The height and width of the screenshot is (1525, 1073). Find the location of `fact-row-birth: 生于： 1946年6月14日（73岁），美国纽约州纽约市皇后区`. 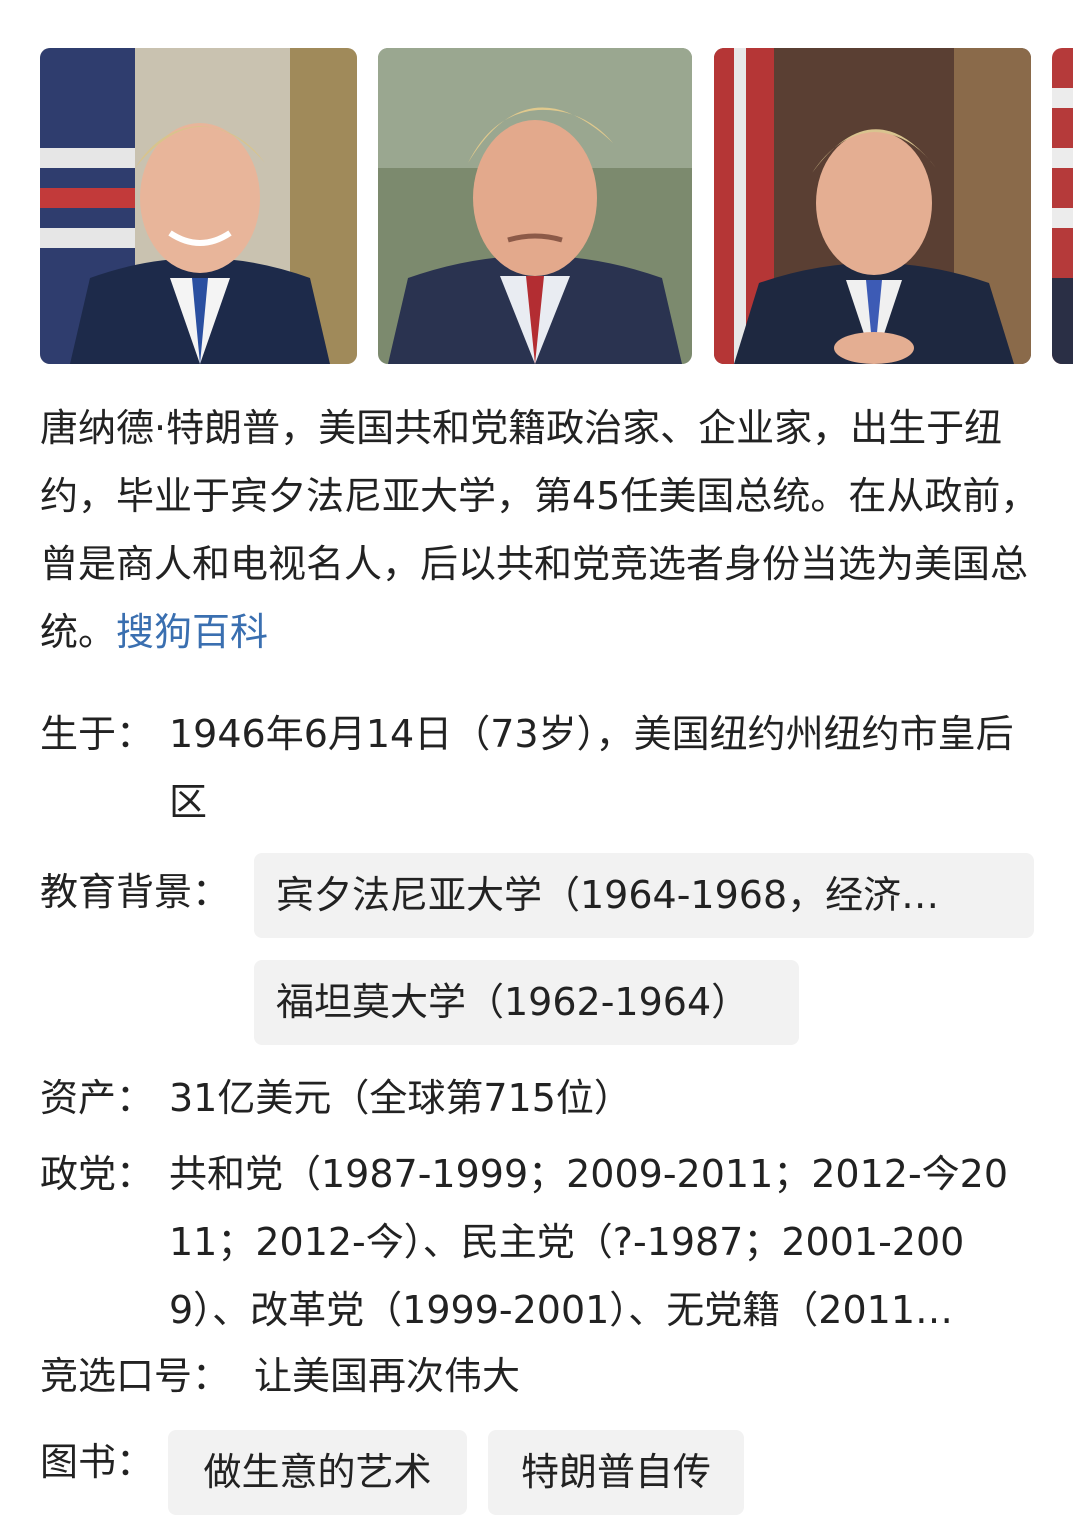

fact-row-birth: 生于： 1946年6月14日（73岁），美国纽约州纽约市皇后区 is located at coordinates (540, 770).